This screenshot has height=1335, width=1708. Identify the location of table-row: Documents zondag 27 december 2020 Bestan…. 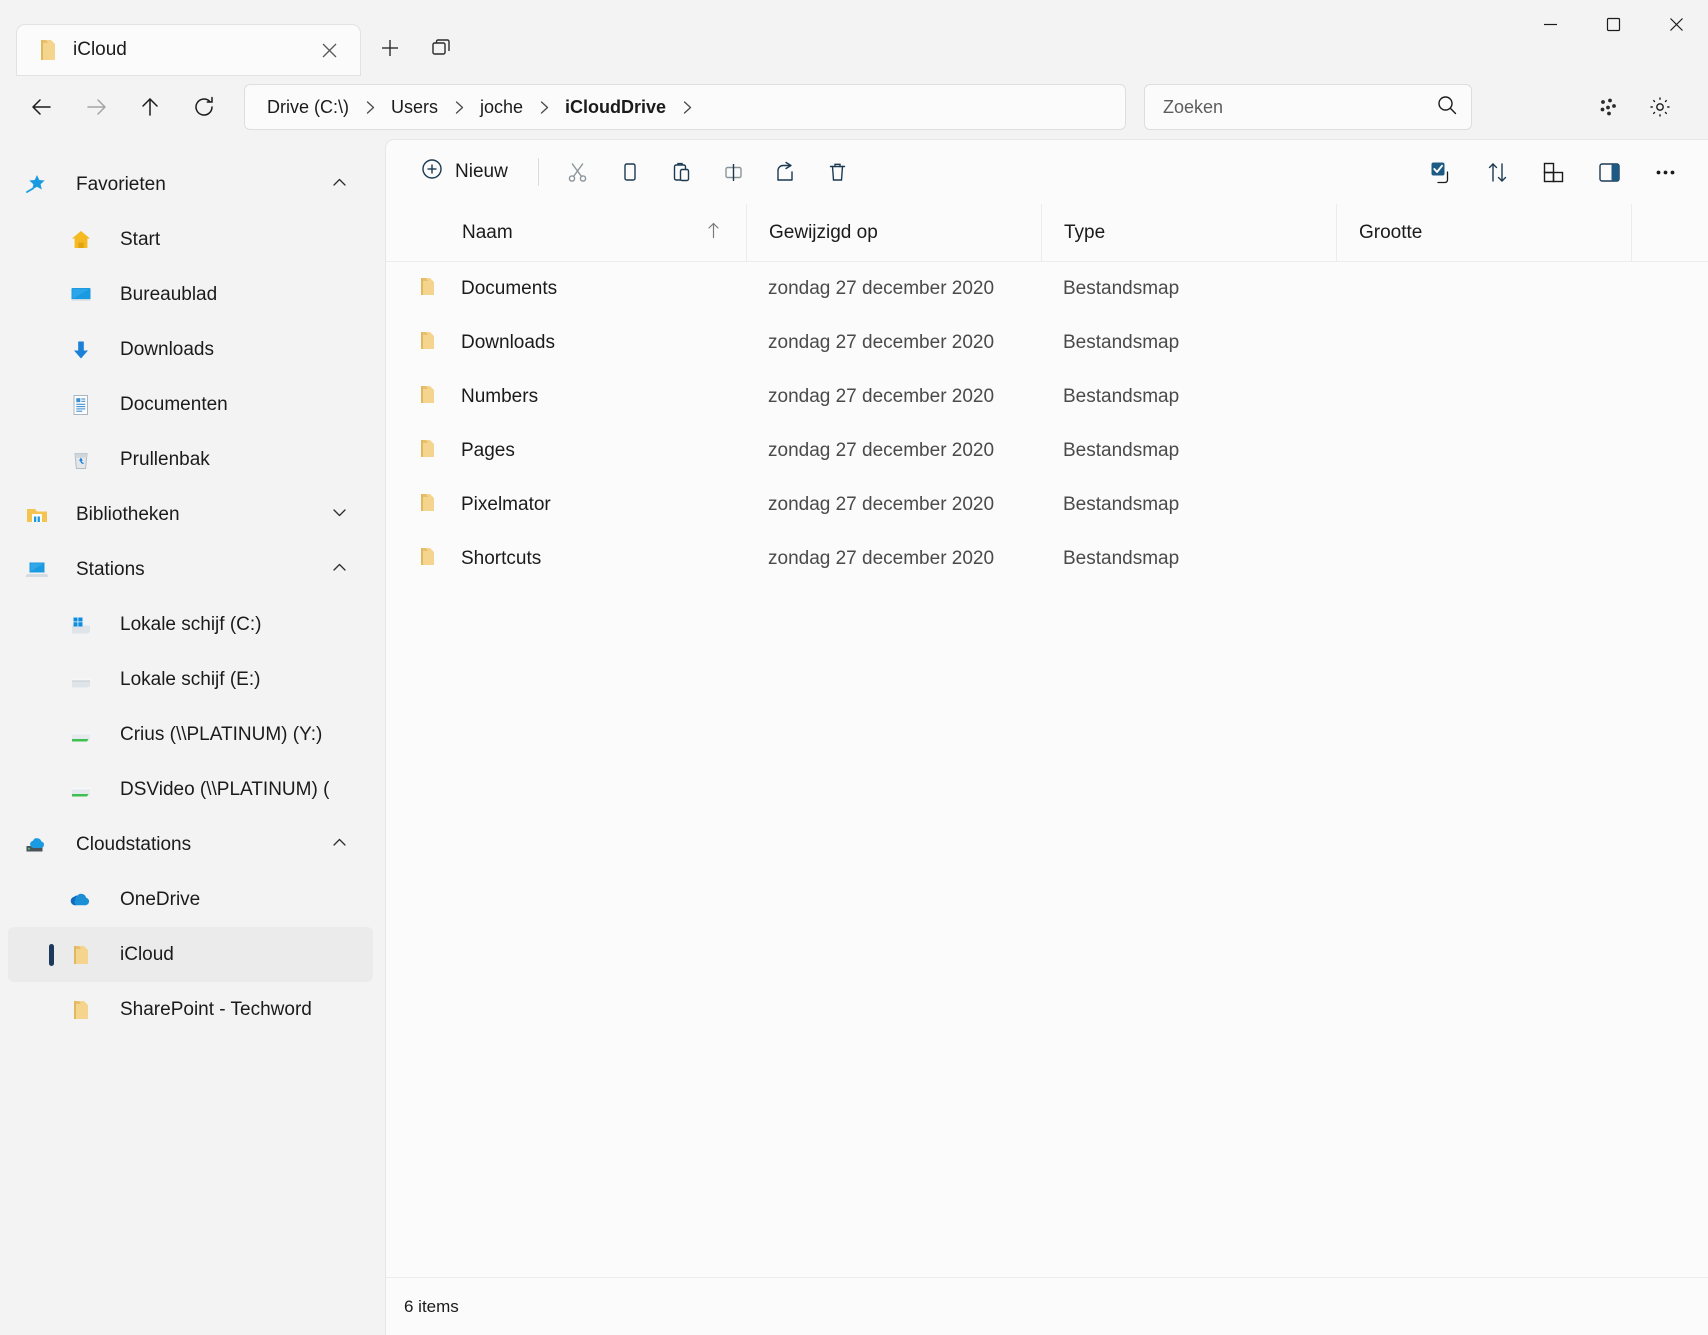
(1047, 289).